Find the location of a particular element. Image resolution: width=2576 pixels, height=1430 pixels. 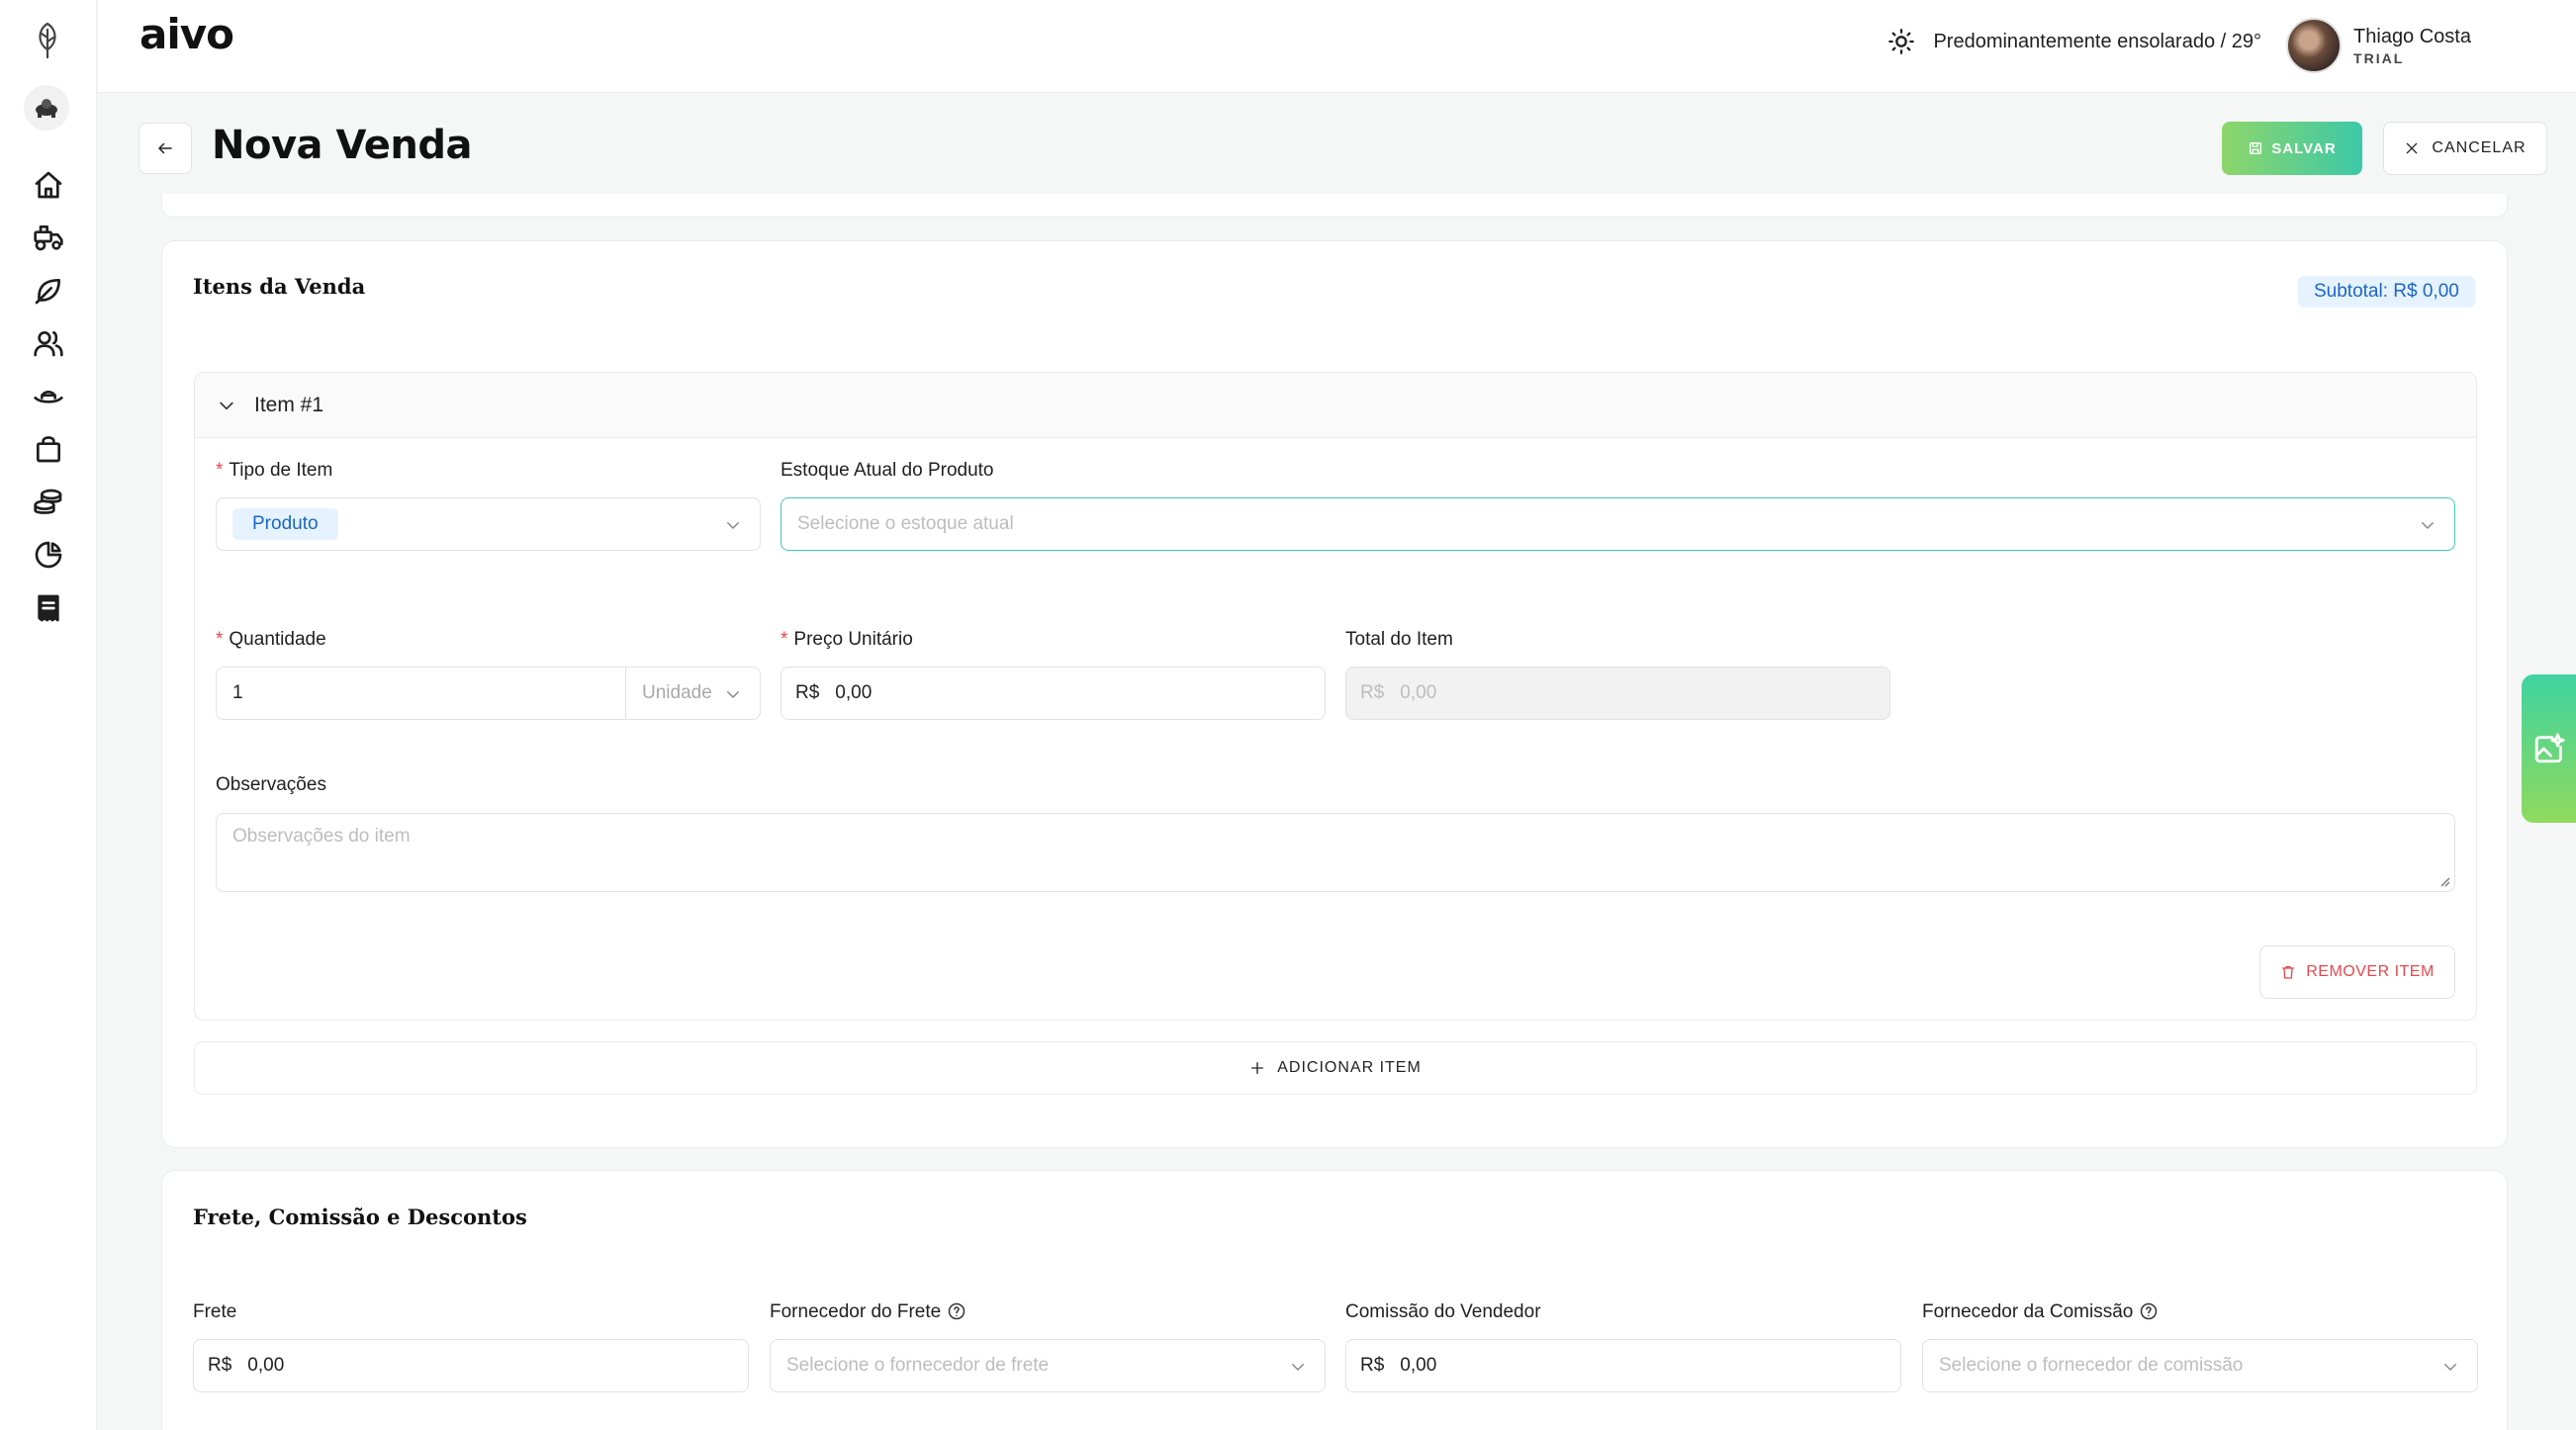

user-plan-badge: TRIAL is located at coordinates (2379, 58).